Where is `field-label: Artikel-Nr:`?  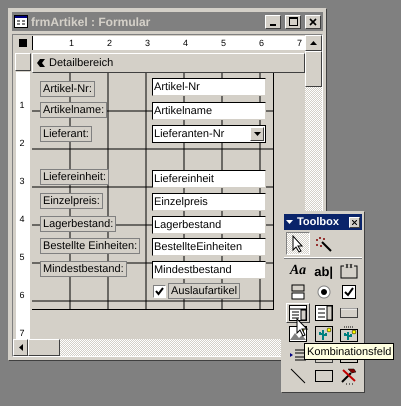
field-label: Artikel-Nr: is located at coordinates (67, 89).